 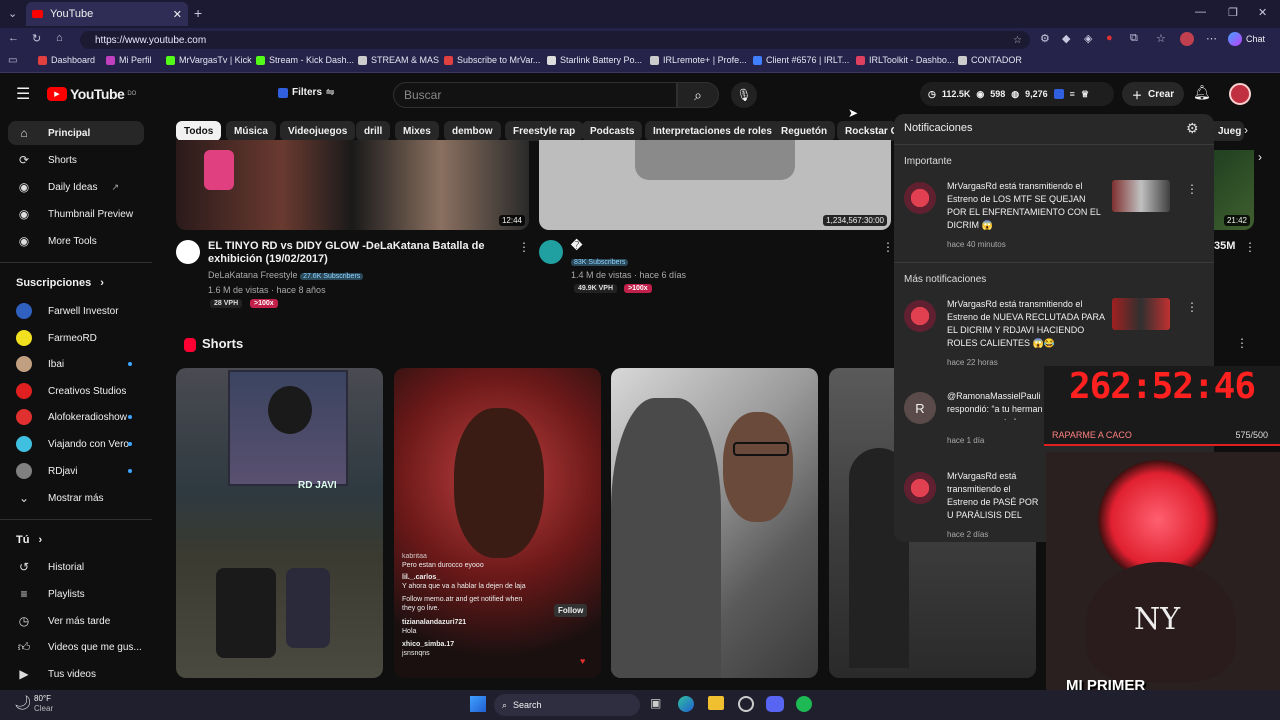 I want to click on account-avatar, so click(x=1240, y=94).